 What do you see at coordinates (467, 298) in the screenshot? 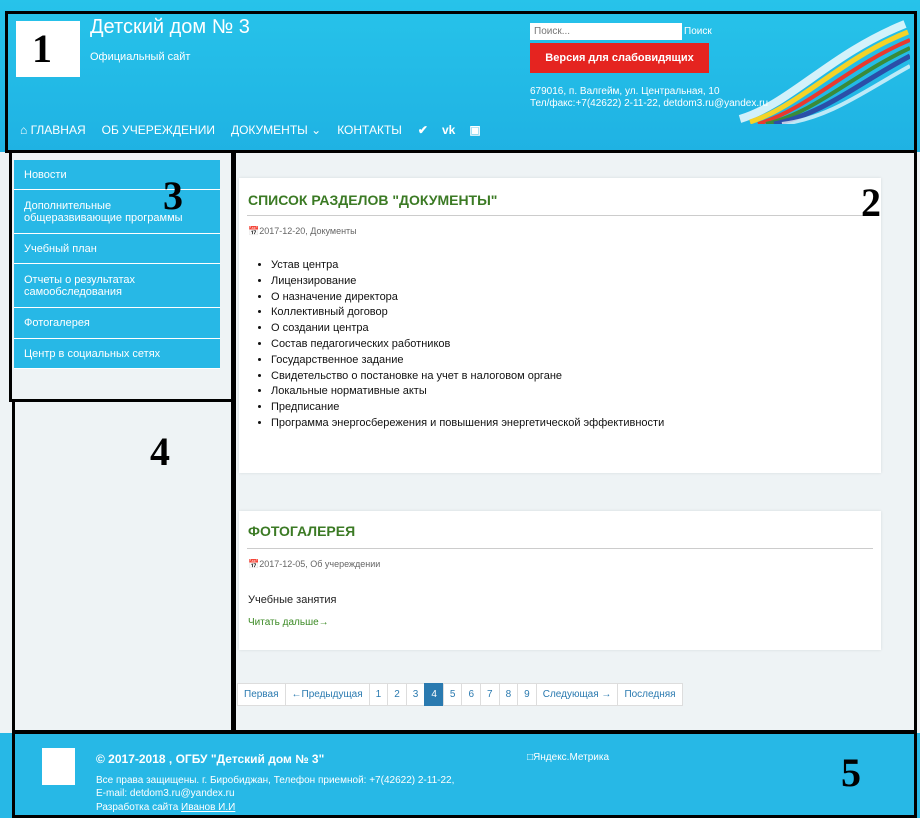
I see `list-item: О назначение директора` at bounding box center [467, 298].